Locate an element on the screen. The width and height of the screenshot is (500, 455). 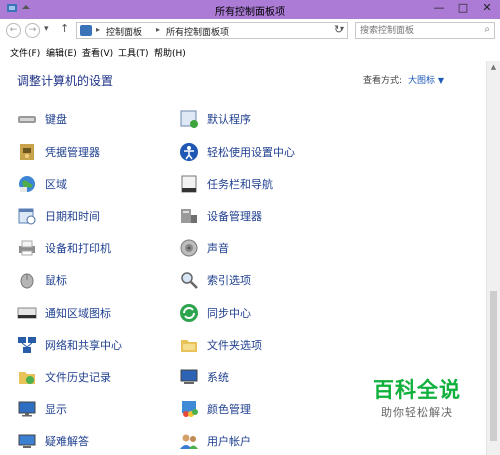
sync-center-icon is located at coordinates (189, 313).